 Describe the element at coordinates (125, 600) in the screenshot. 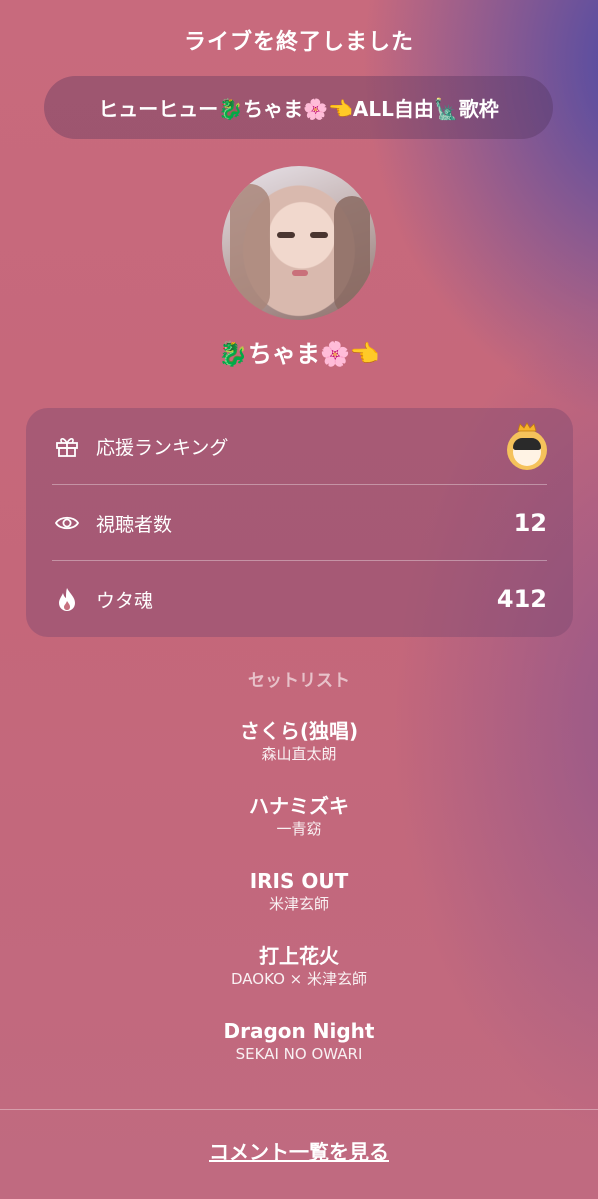

I see `soul-label: ウタ魂` at that location.